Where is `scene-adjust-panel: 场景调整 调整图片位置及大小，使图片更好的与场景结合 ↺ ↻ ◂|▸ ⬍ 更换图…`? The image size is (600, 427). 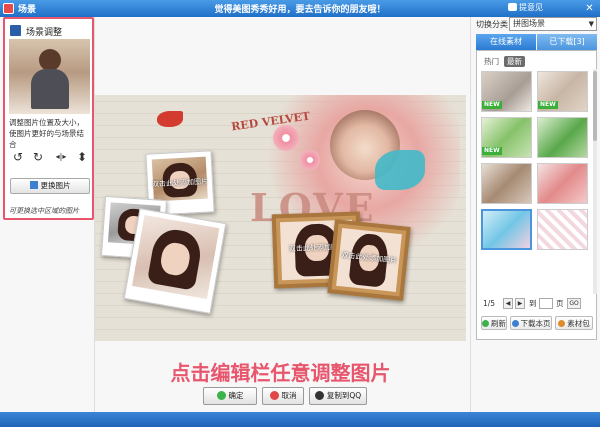
scene-adjust-panel: 场景调整 调整图片位置及大小，使图片更好的与场景结合 ↺ ↻ ◂|▸ ⬍ 更换图… is located at coordinates (48, 118).